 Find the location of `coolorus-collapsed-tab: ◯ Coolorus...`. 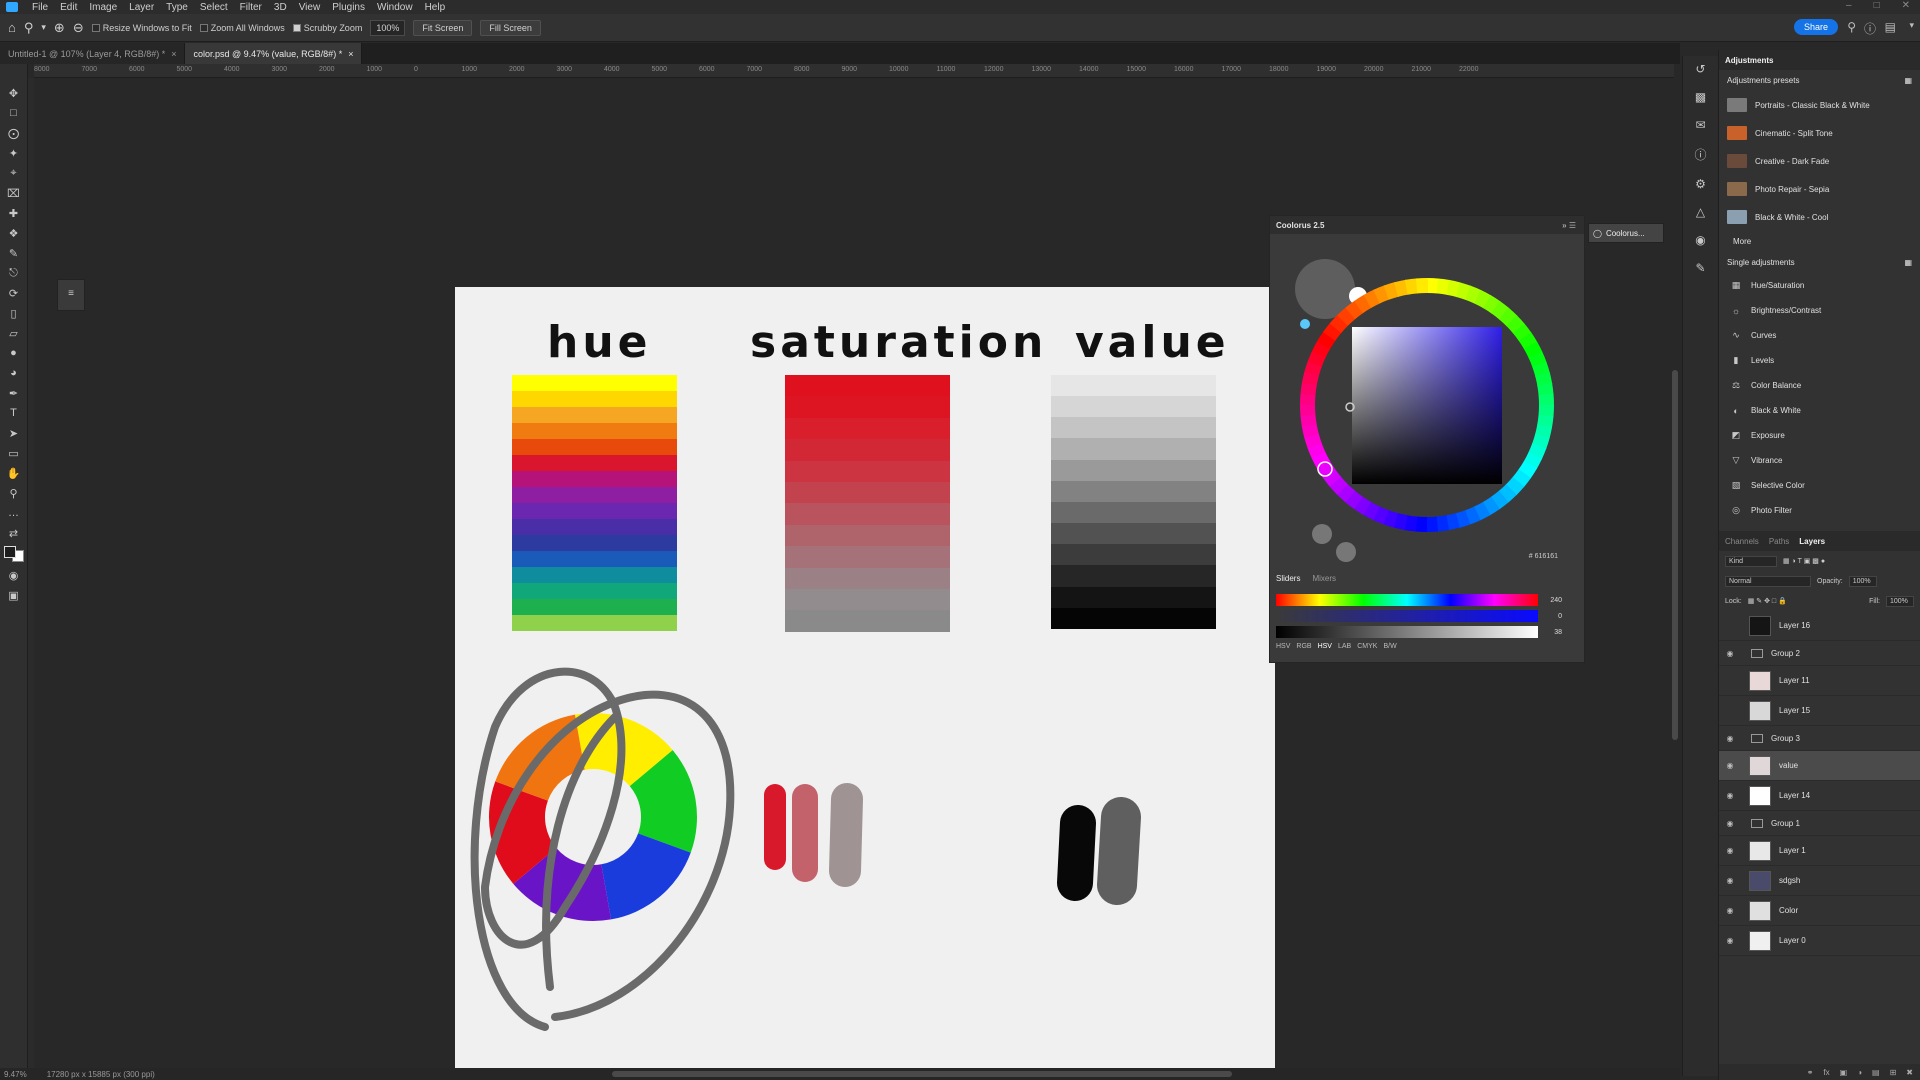

coolorus-collapsed-tab: ◯ Coolorus... is located at coordinates (1626, 233).